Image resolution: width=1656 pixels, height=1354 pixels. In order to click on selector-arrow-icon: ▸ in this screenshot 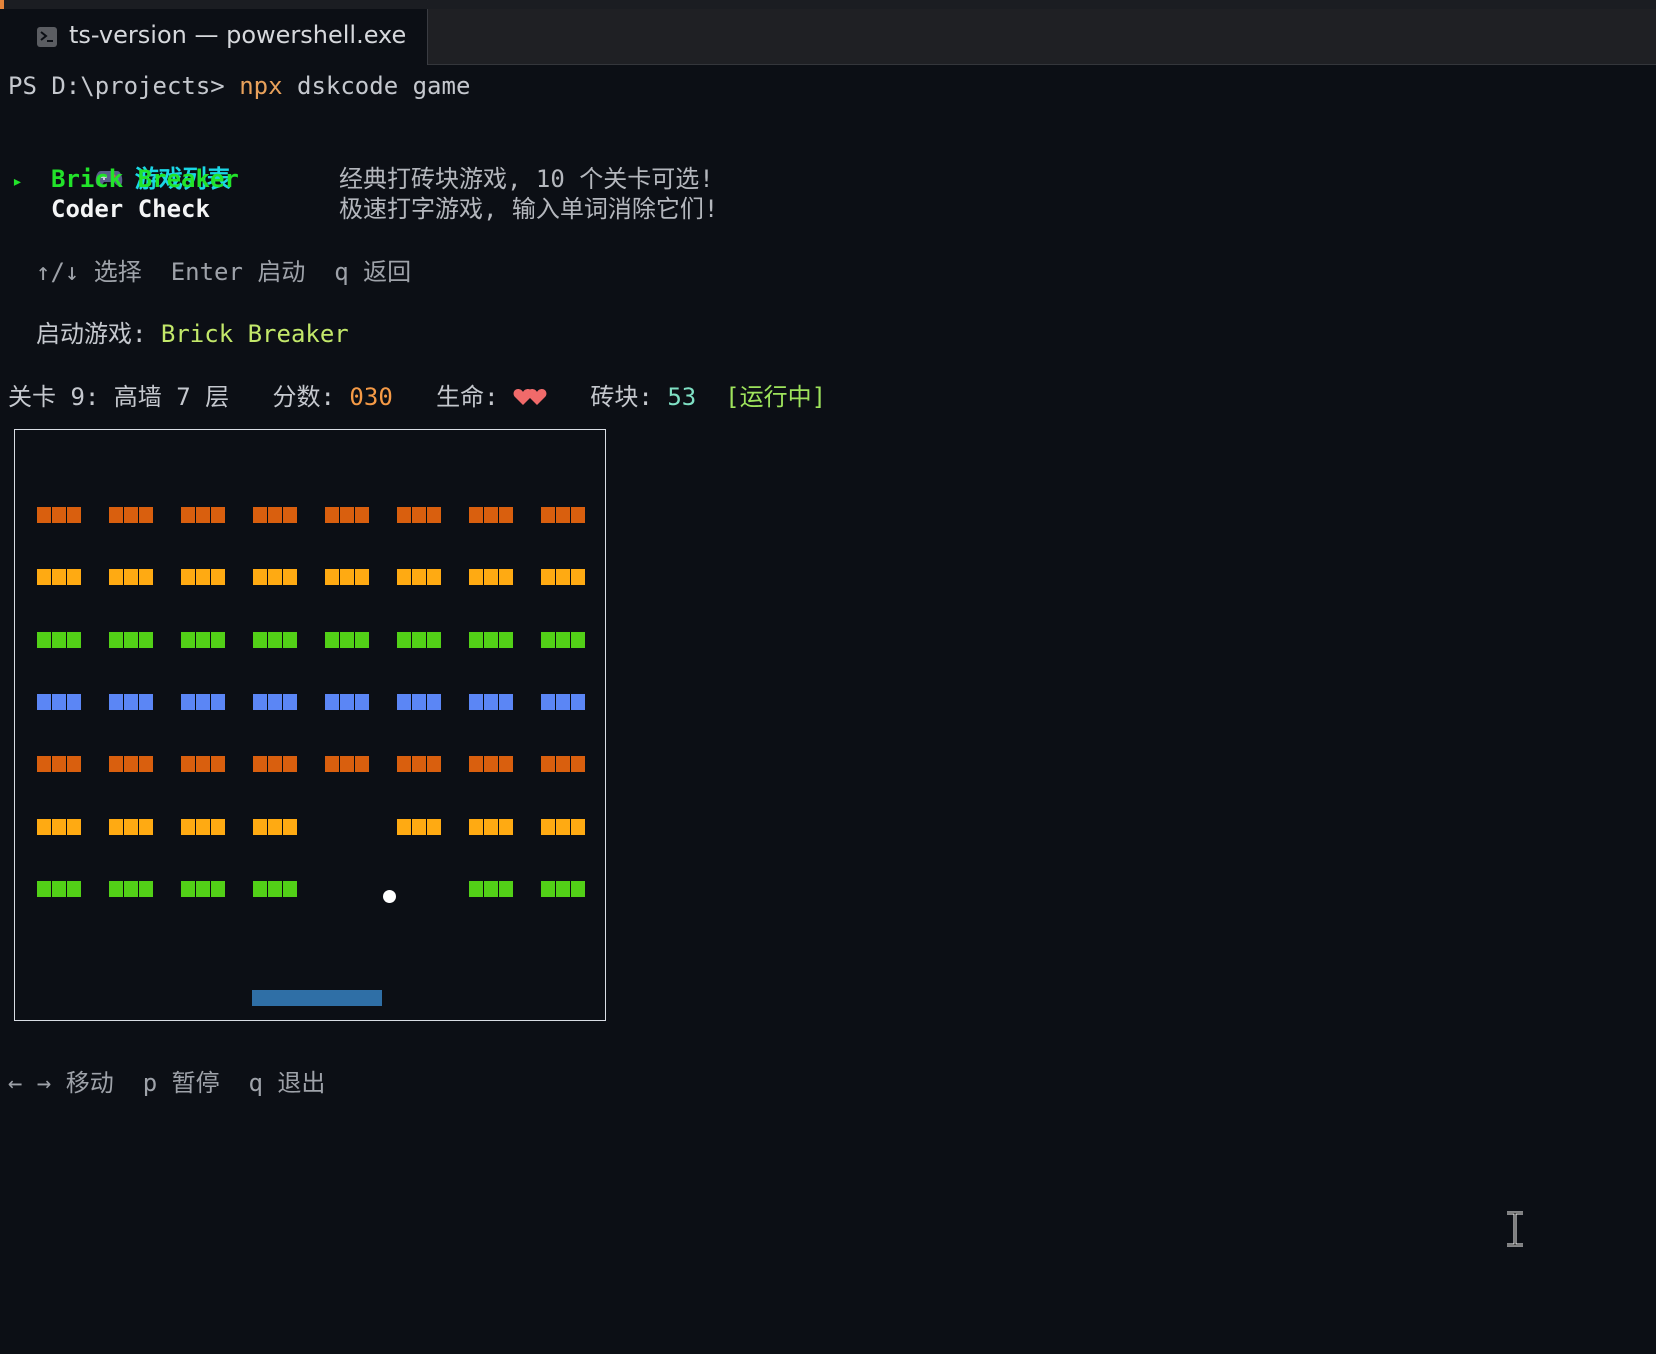, I will do `click(17, 181)`.